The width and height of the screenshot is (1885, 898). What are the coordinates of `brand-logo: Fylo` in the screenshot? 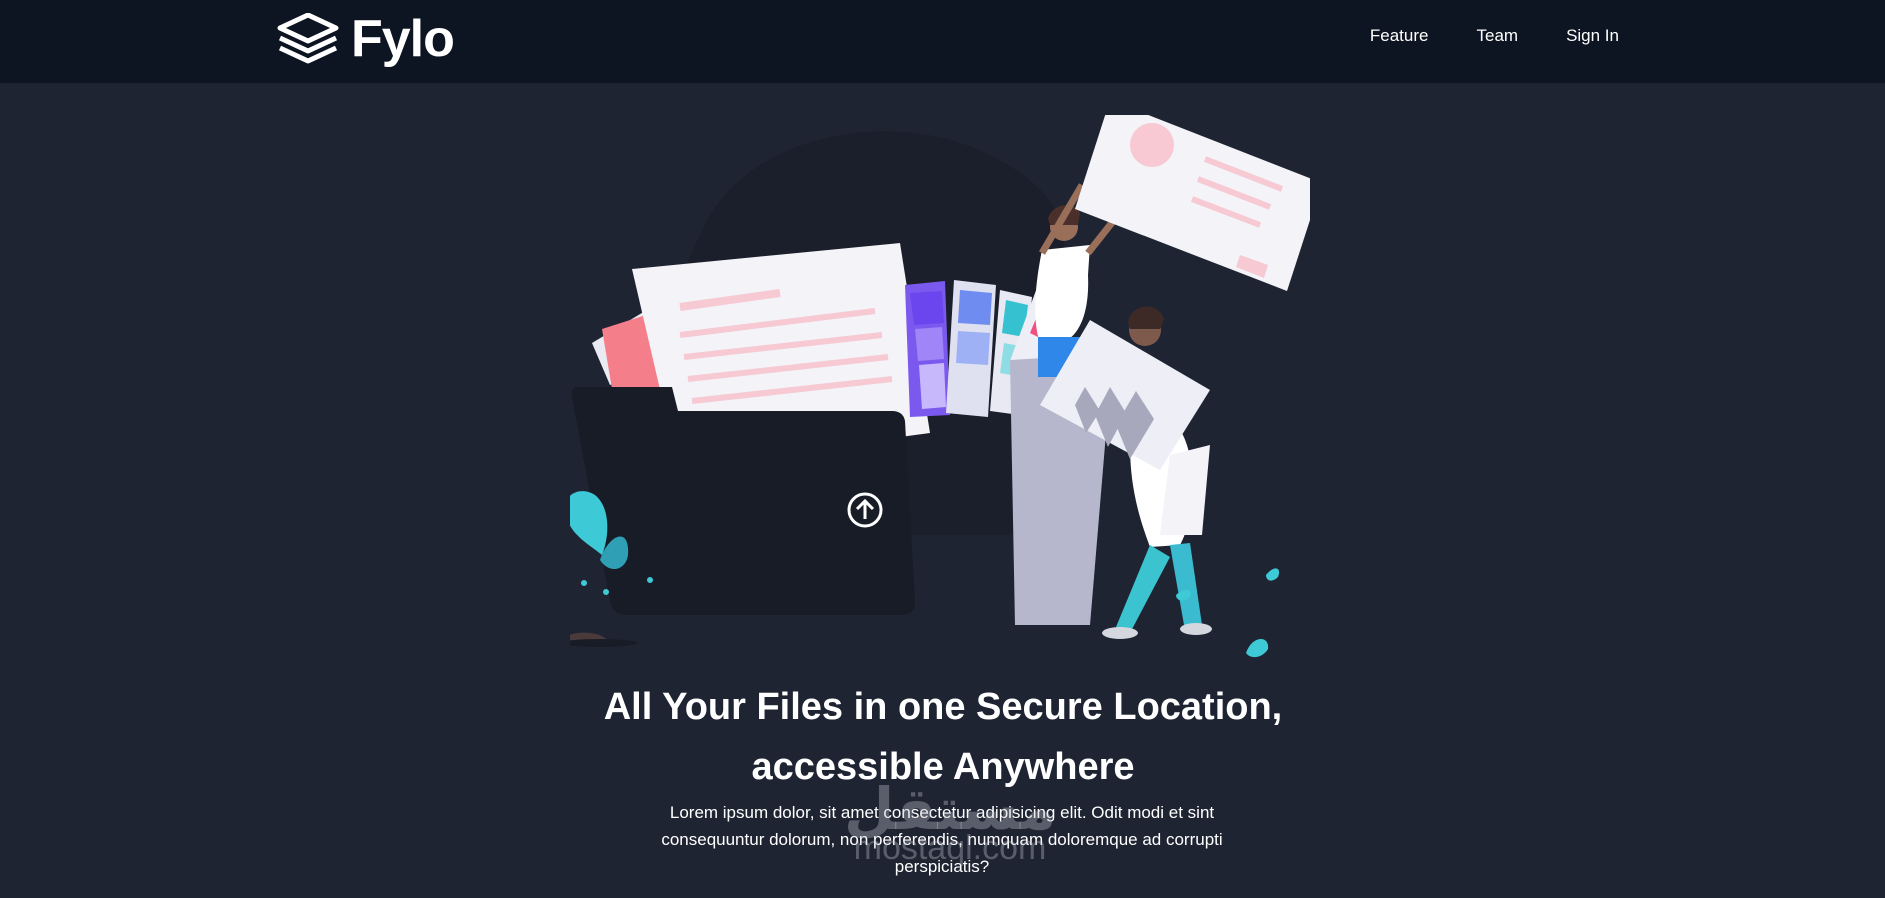 It's located at (366, 39).